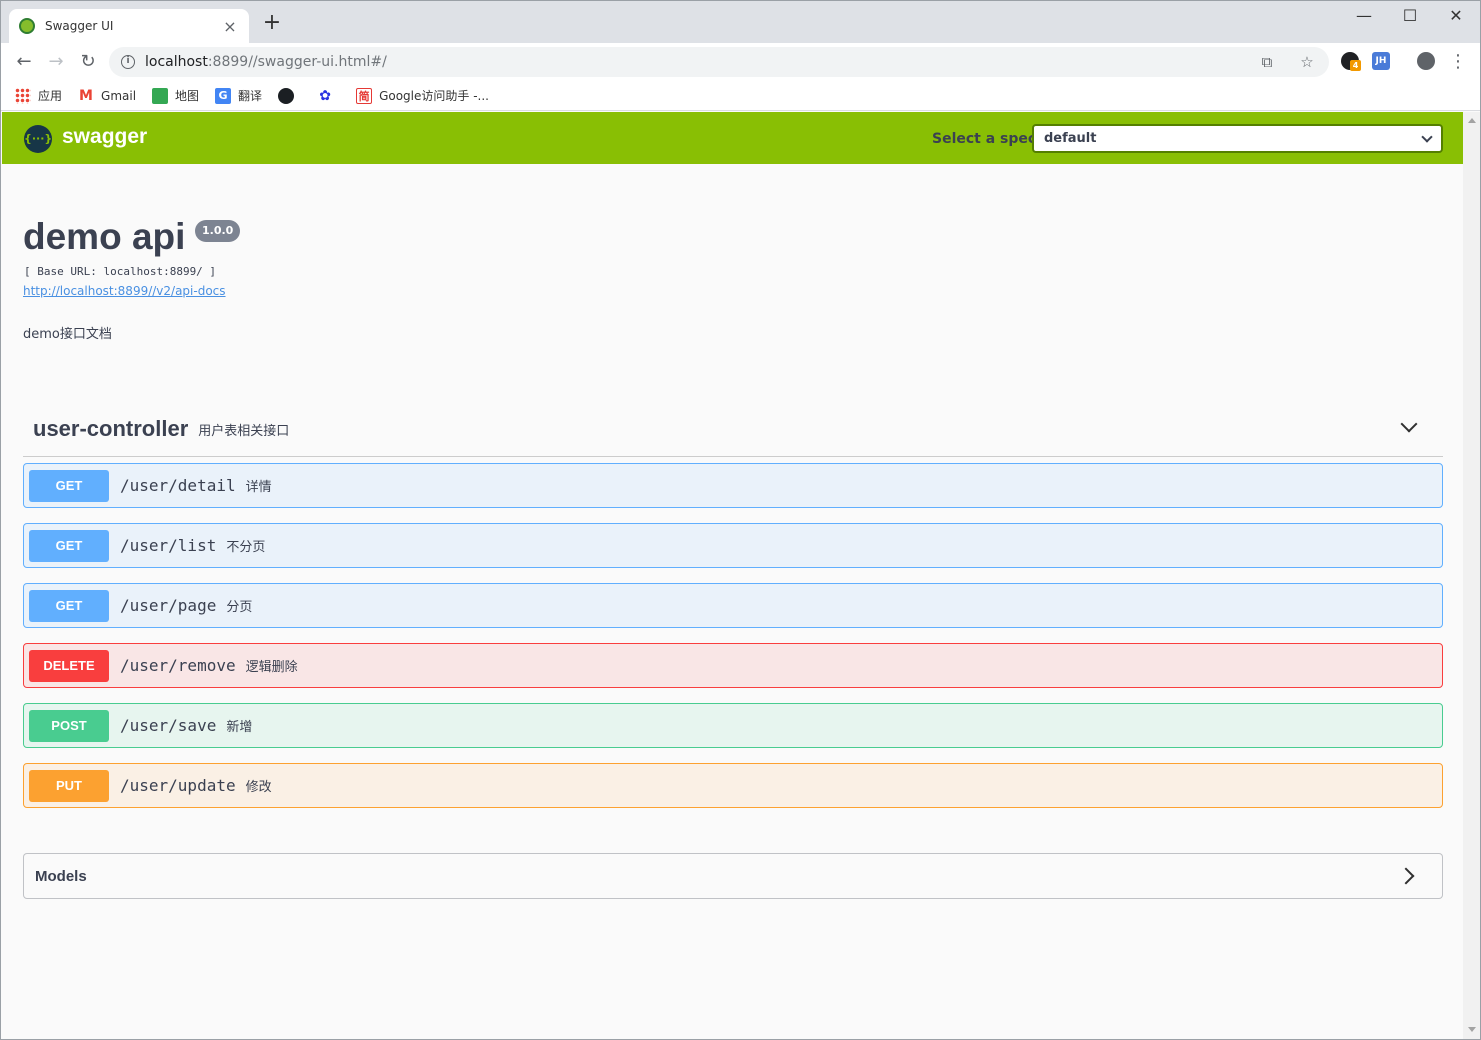 The image size is (1481, 1040). I want to click on version-badge: 1.0.0, so click(218, 231).